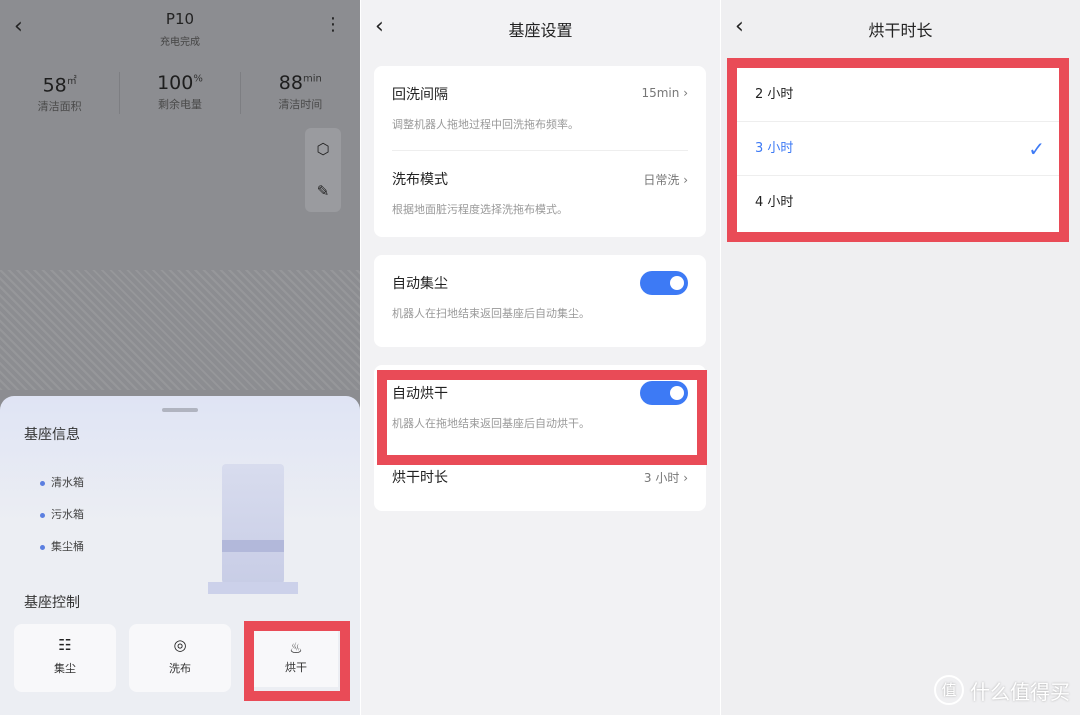 The height and width of the screenshot is (715, 1080). I want to click on info-item: 集尘桶, so click(62, 546).